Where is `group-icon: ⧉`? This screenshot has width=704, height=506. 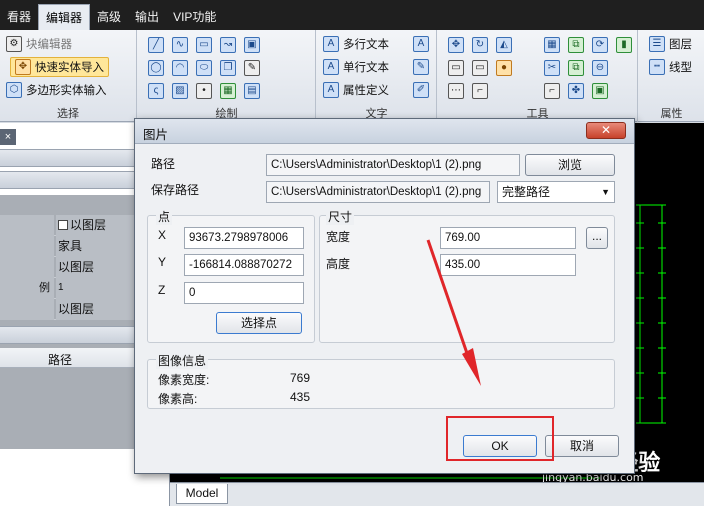 group-icon: ⧉ is located at coordinates (576, 45).